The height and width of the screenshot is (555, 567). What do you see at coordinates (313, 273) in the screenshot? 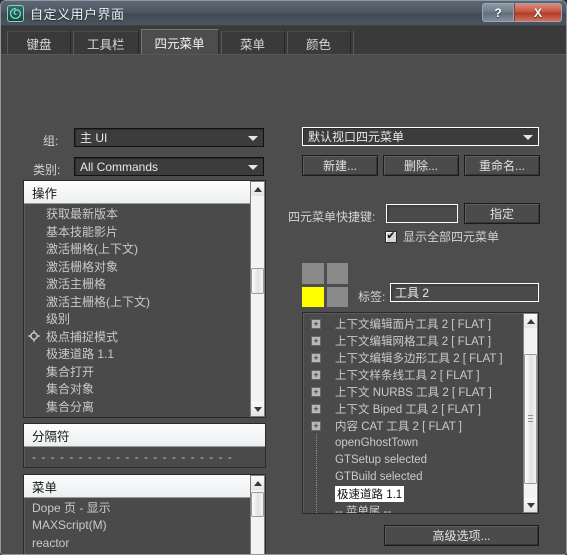
I see `quad-cell-top-left` at bounding box center [313, 273].